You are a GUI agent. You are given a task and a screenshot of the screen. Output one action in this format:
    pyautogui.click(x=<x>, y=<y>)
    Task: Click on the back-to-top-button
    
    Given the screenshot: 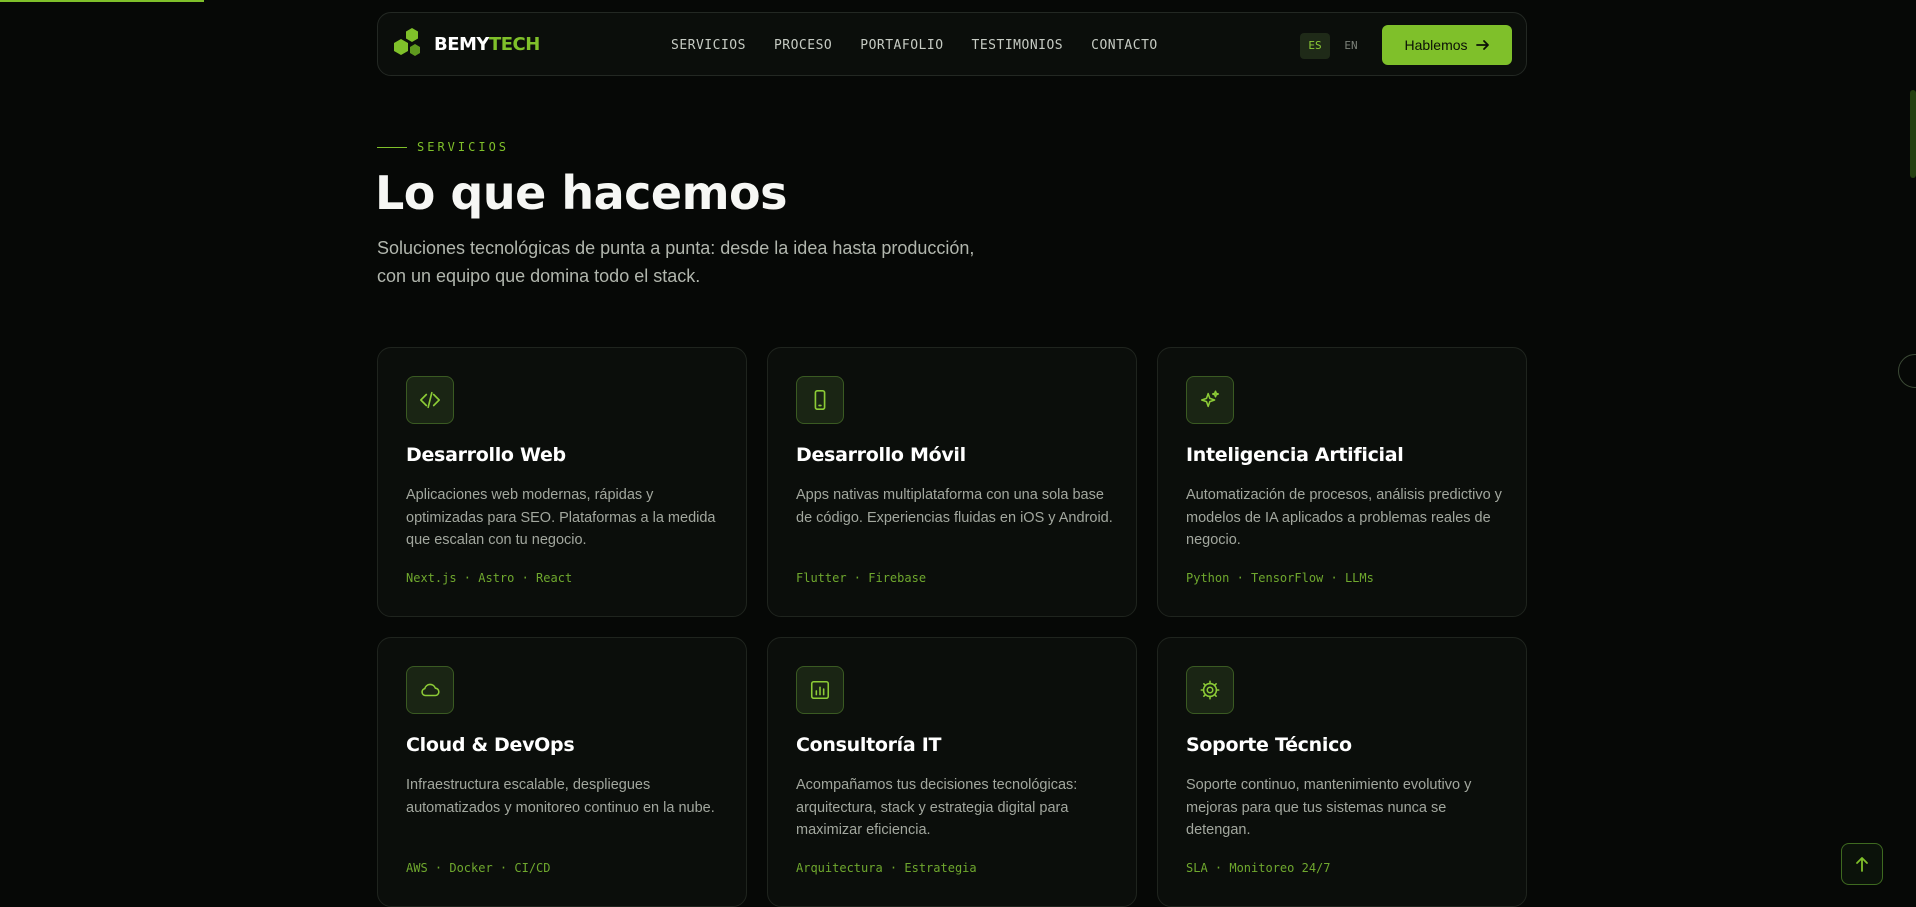 What is the action you would take?
    pyautogui.click(x=1862, y=864)
    